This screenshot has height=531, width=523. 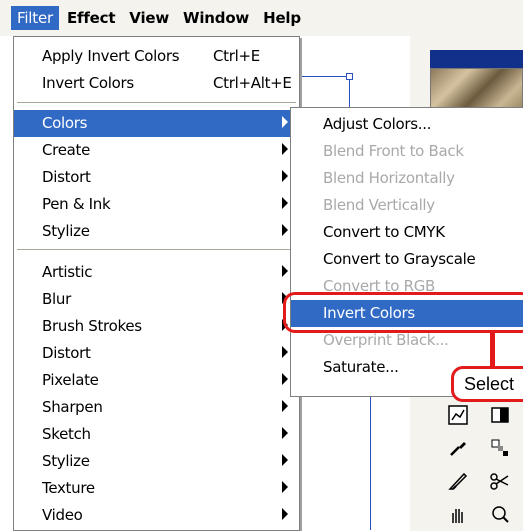 What do you see at coordinates (500, 448) in the screenshot?
I see `blend-tool-icon` at bounding box center [500, 448].